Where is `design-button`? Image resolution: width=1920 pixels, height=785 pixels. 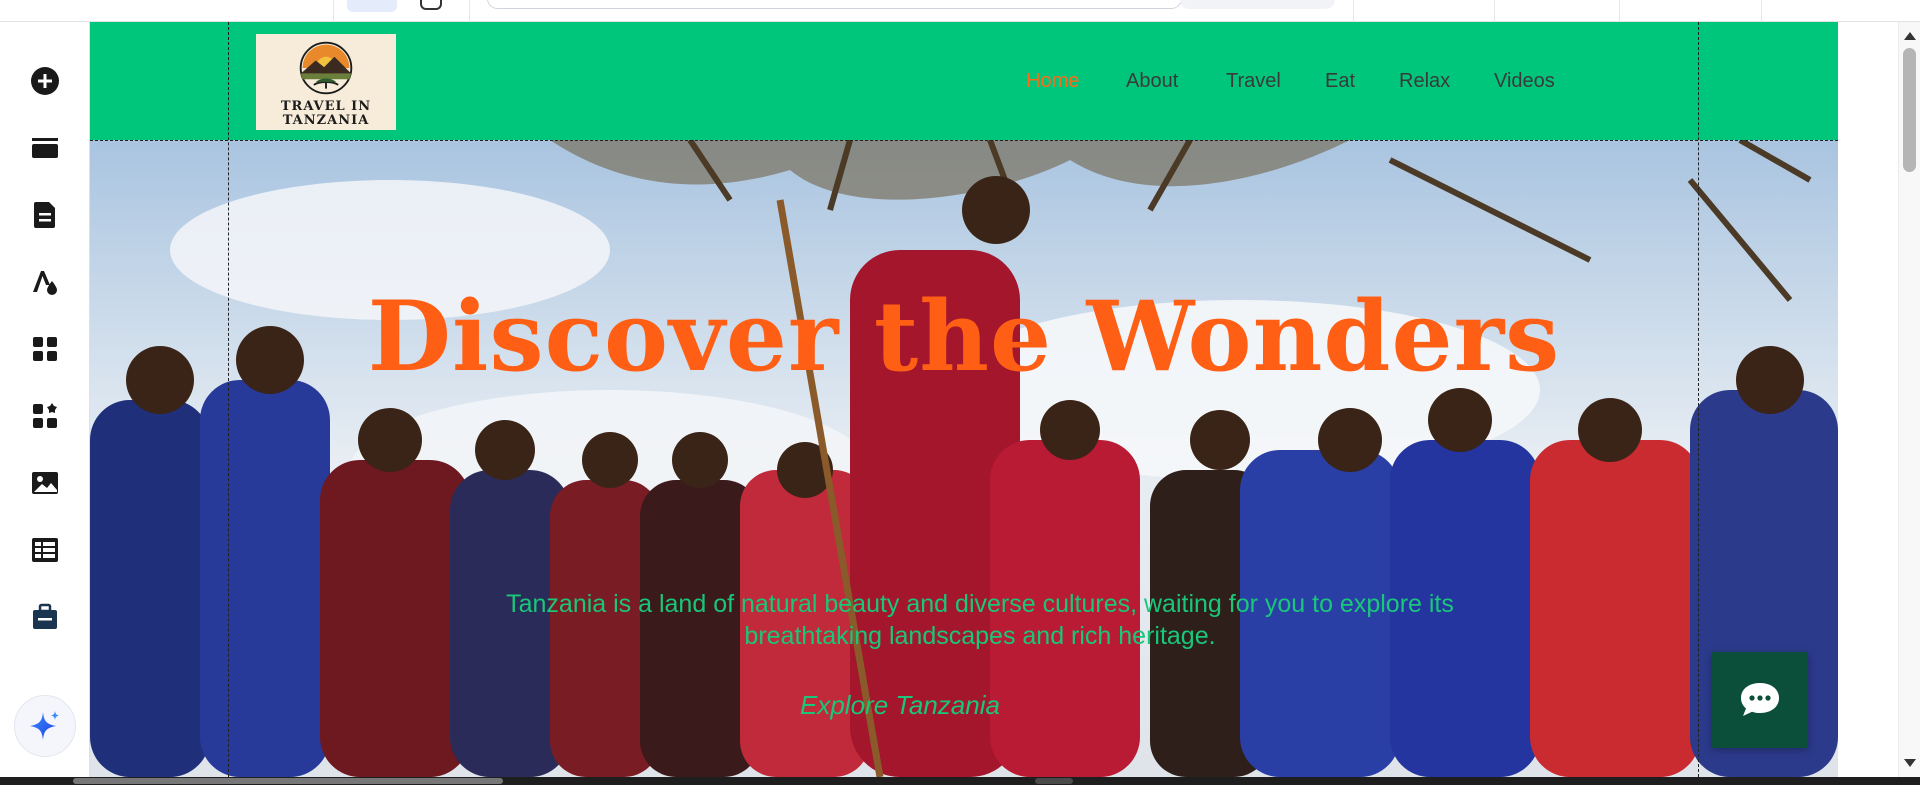
design-button is located at coordinates (45, 282).